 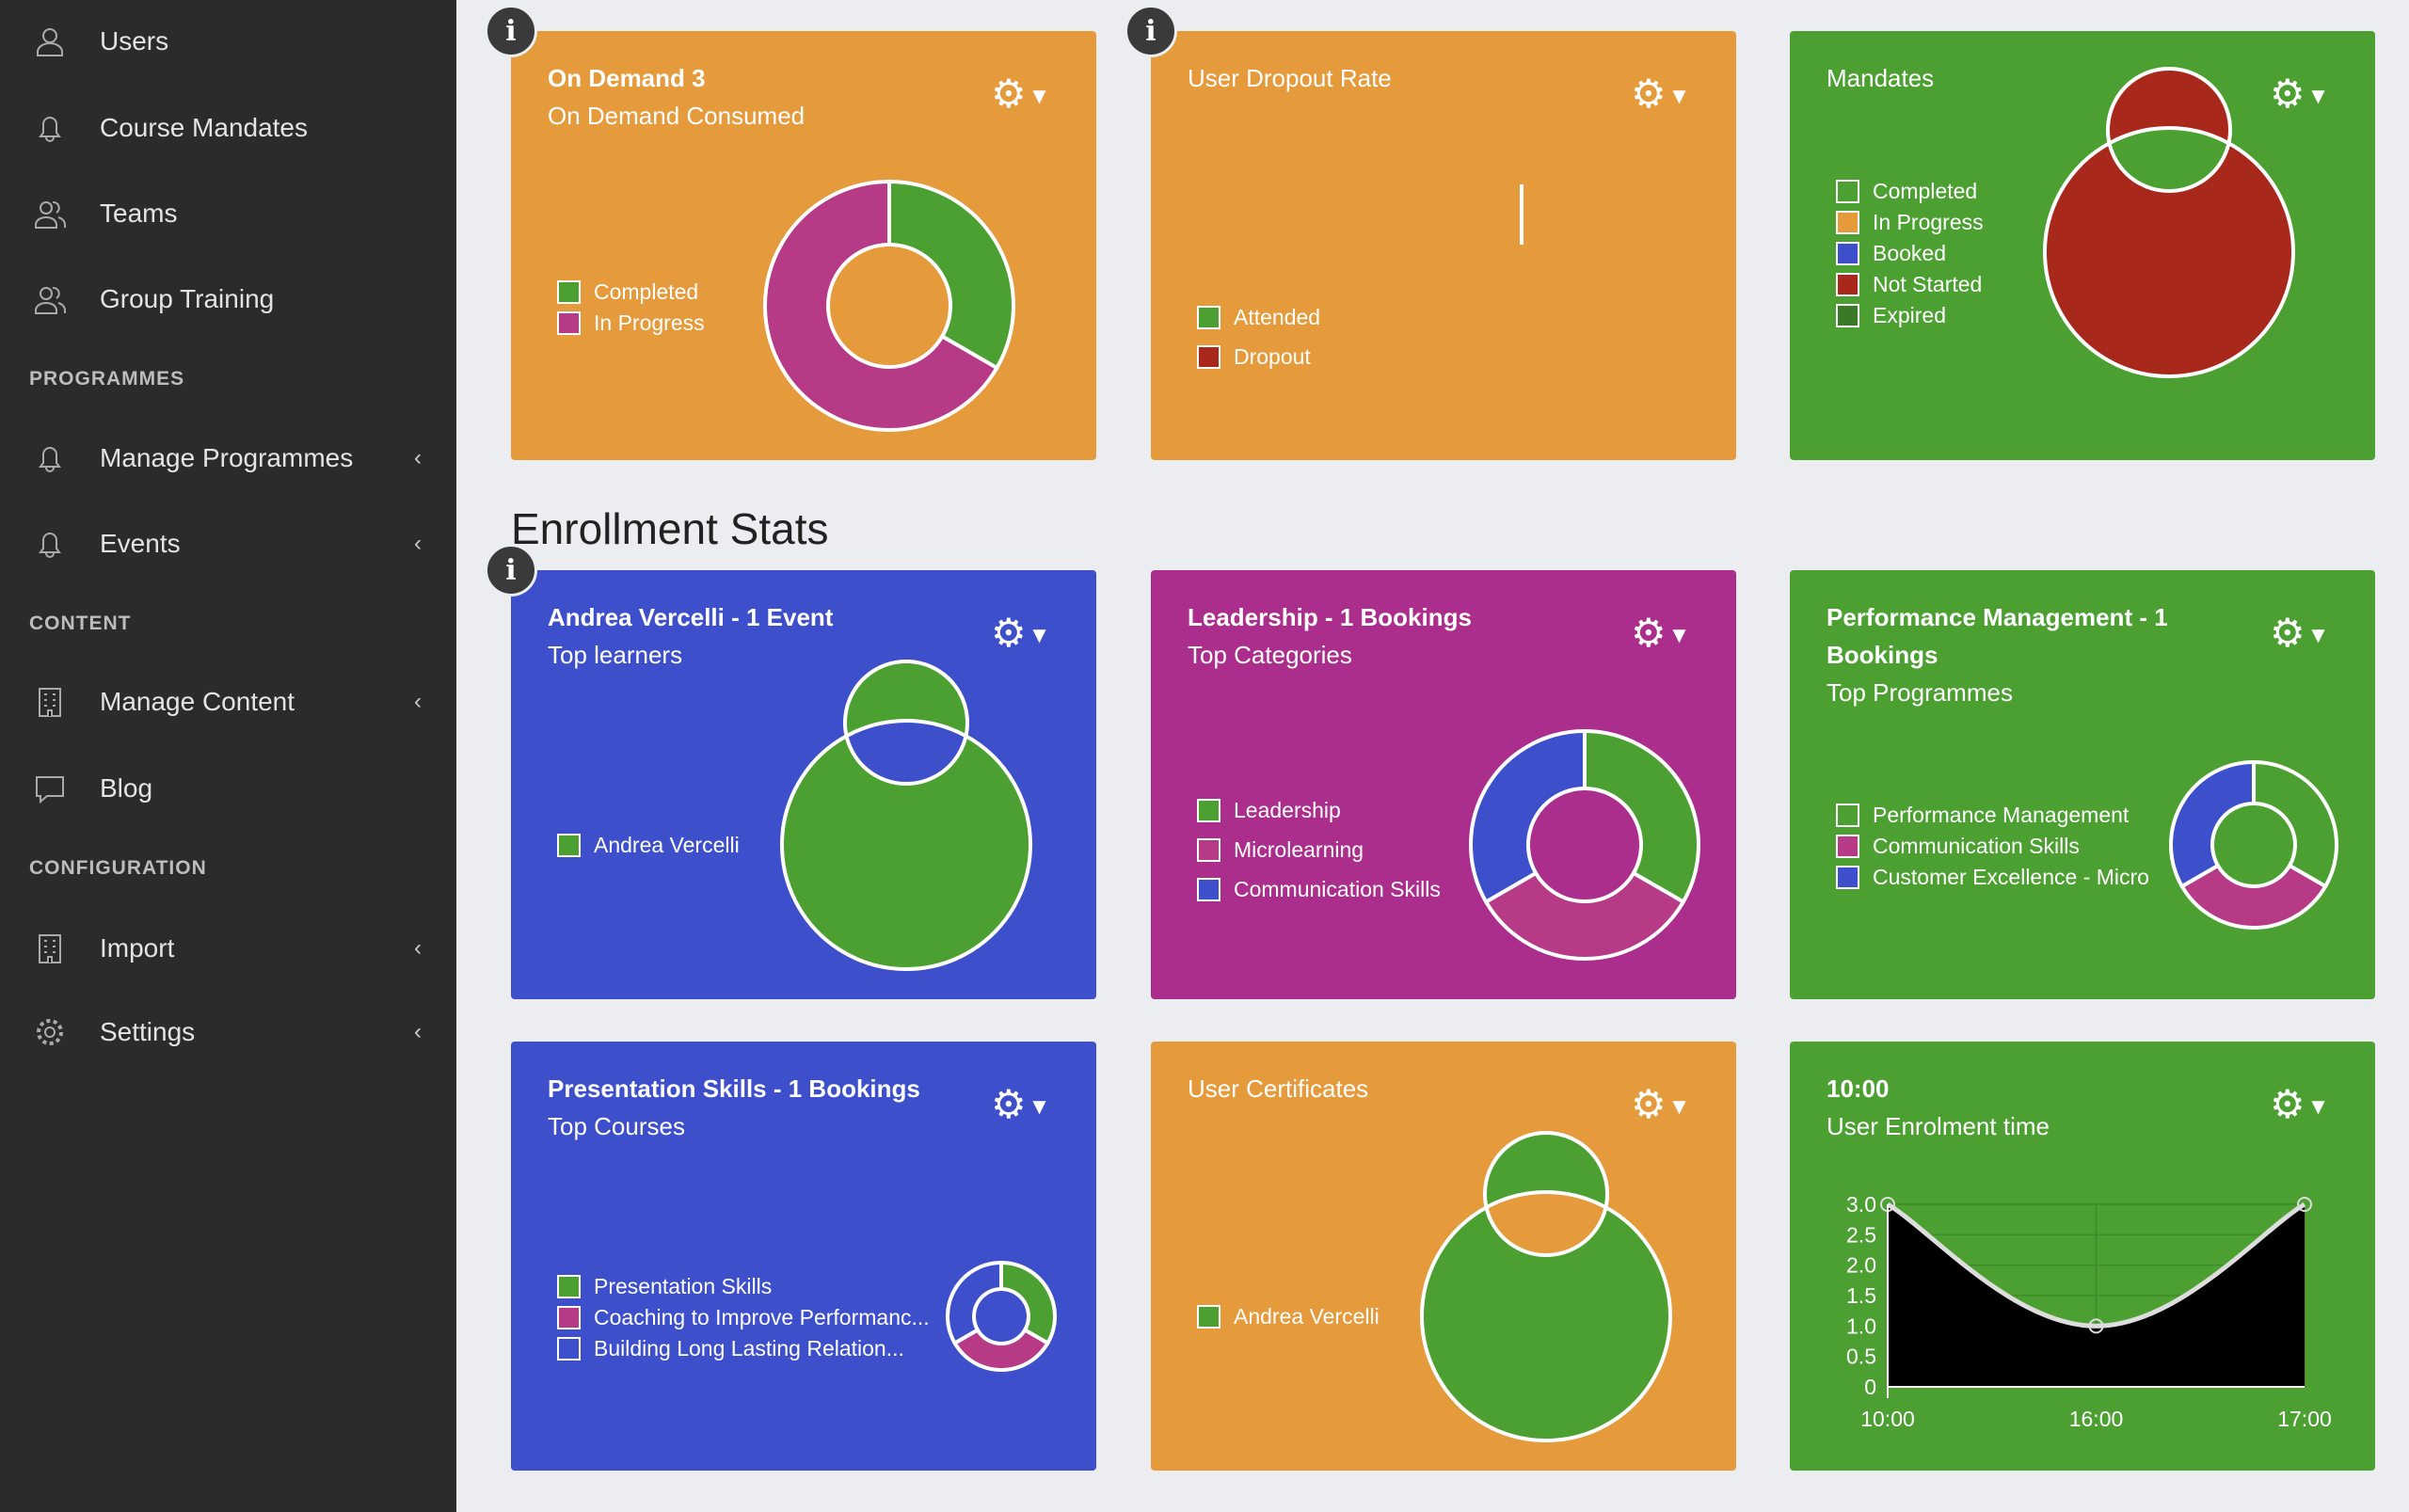 I want to click on y-tick-label: 0.5, so click(x=1861, y=1357).